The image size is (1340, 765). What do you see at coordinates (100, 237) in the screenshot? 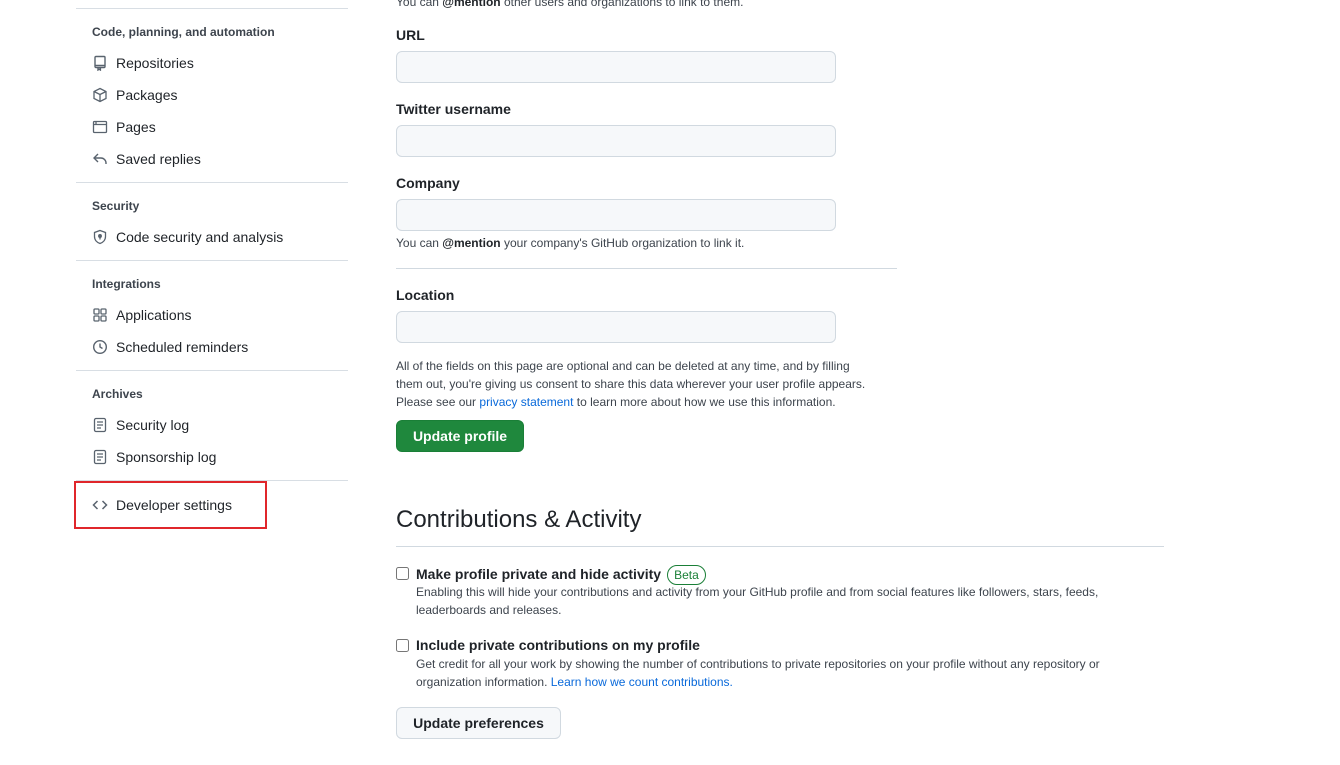
I see `shield-lock-icon` at bounding box center [100, 237].